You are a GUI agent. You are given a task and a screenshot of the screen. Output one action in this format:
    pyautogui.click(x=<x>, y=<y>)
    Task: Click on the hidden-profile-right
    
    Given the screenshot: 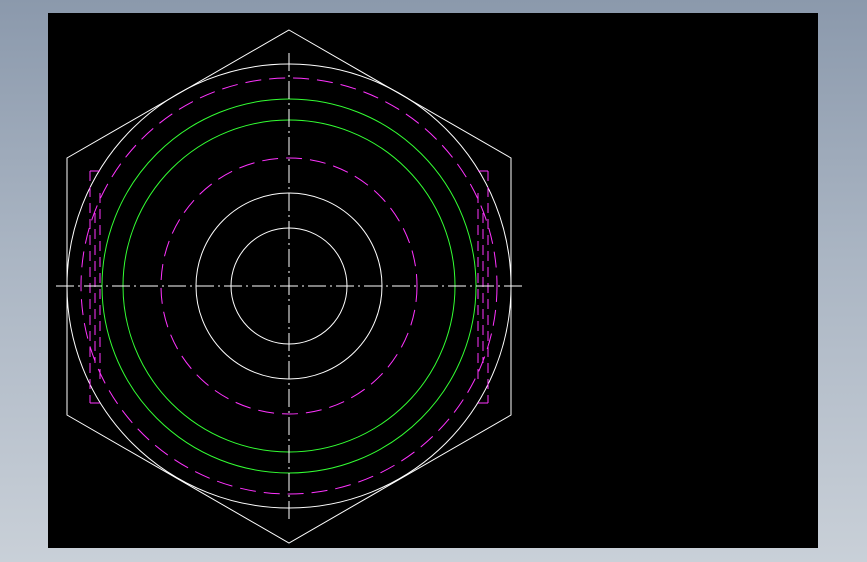 What is the action you would take?
    pyautogui.click(x=483, y=287)
    